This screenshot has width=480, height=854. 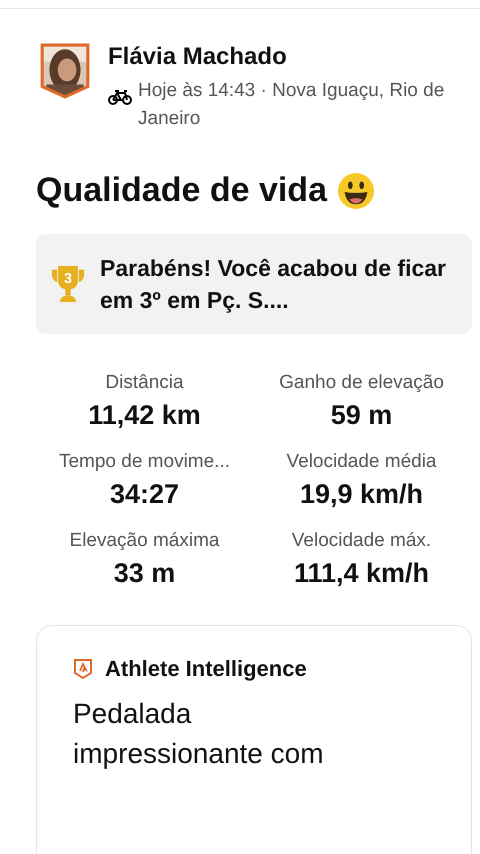 I want to click on activity-title: Qualidade de vida, so click(x=181, y=190).